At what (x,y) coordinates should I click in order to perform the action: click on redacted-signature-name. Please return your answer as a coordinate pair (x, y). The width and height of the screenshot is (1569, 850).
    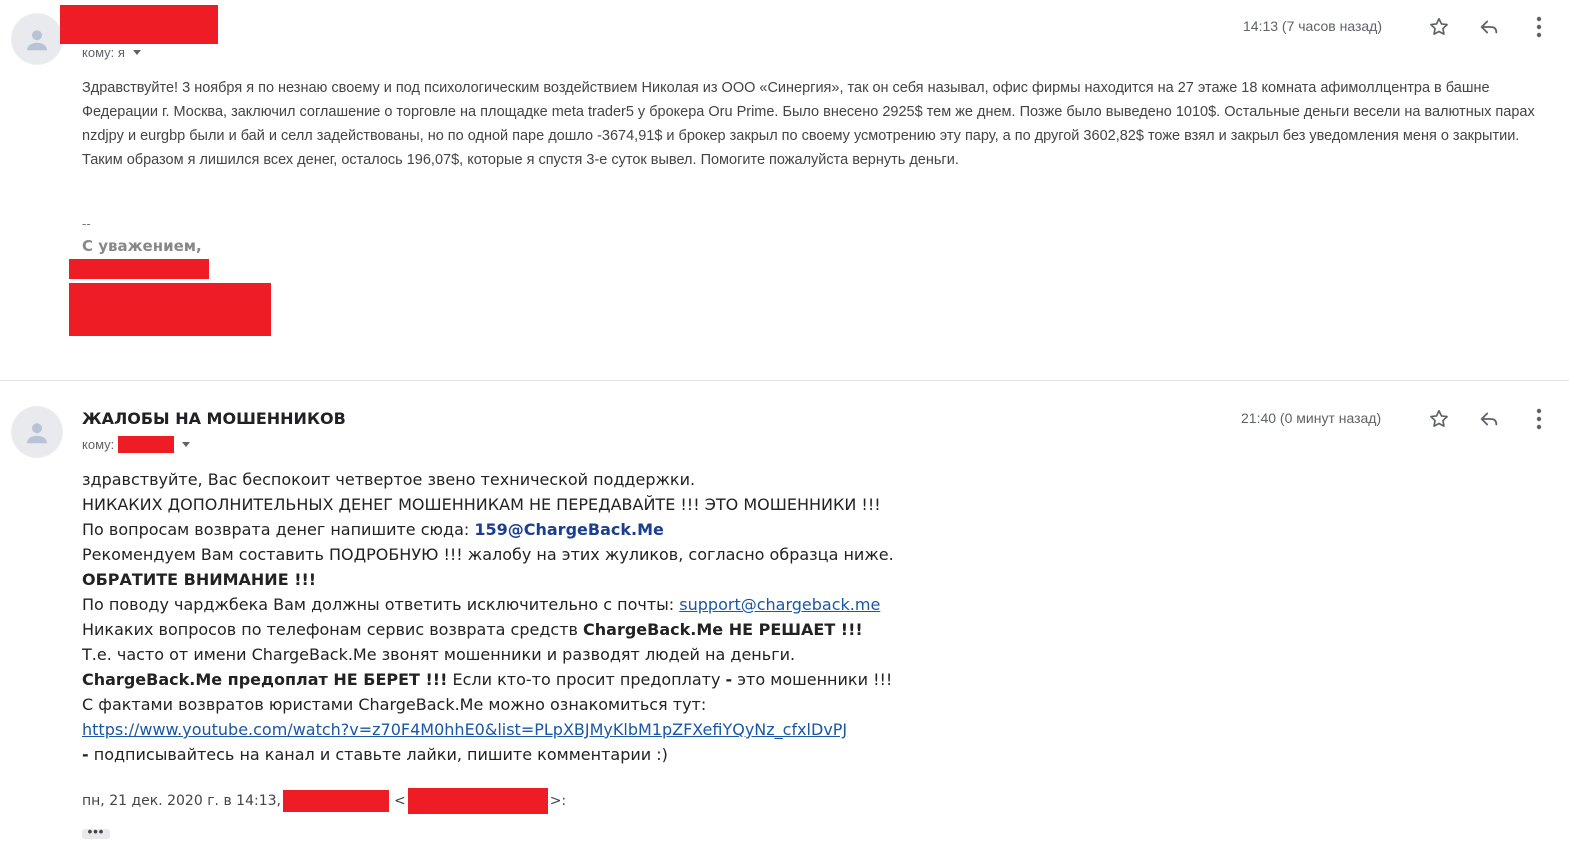
    Looking at the image, I should click on (139, 269).